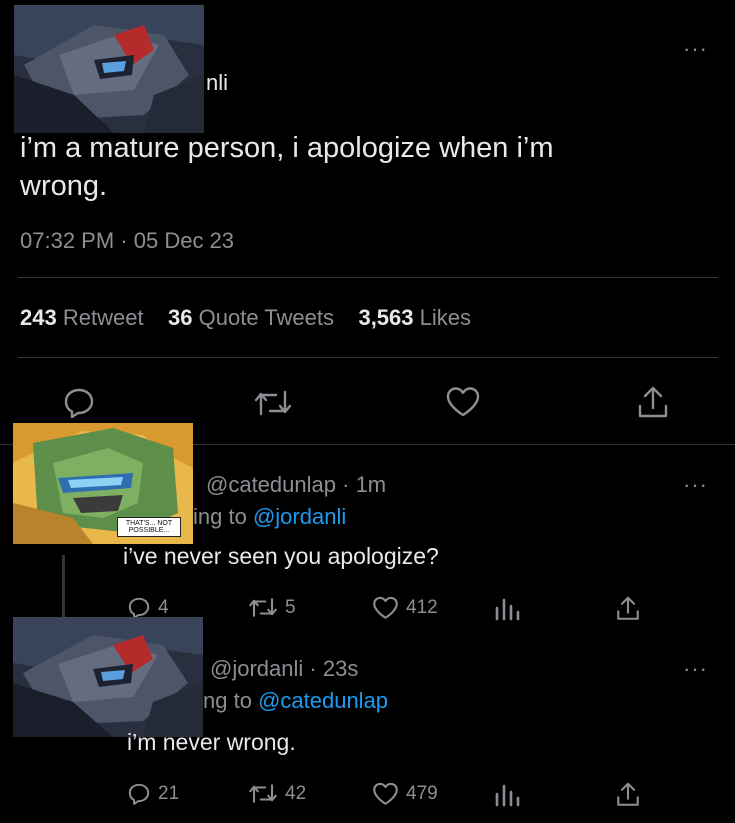 Image resolution: width=735 pixels, height=823 pixels. What do you see at coordinates (169, 793) in the screenshot?
I see `reply2-reply-count: 21` at bounding box center [169, 793].